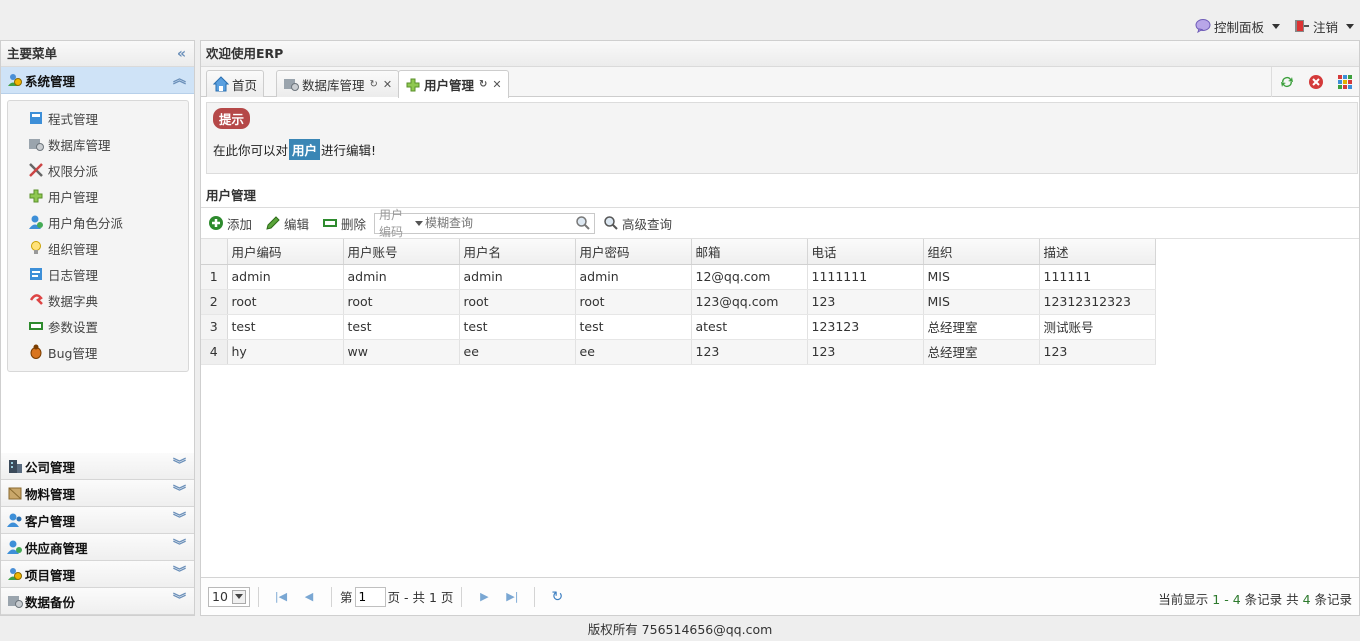 The image size is (1360, 641). Describe the element at coordinates (73, 353) in the screenshot. I see `menu-item-label: Bug管理` at that location.